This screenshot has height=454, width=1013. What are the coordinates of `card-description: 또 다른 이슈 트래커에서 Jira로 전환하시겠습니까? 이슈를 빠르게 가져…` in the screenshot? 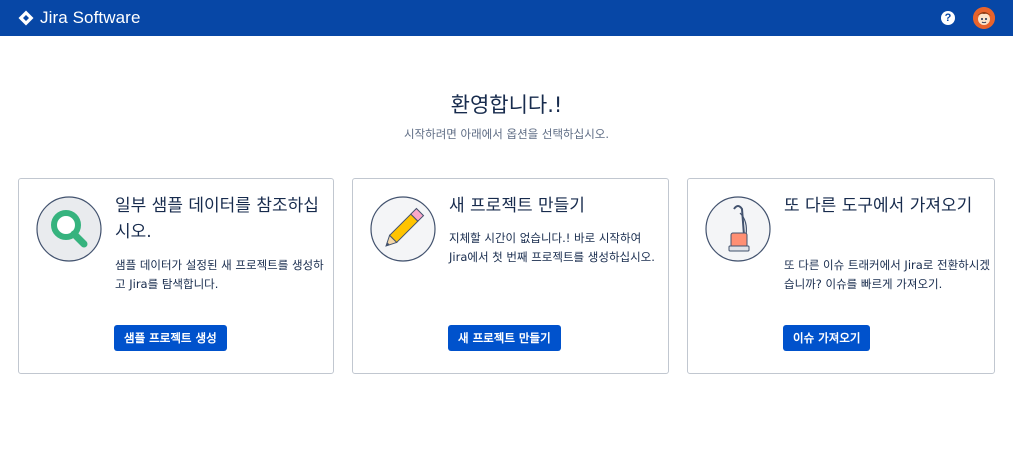 It's located at (887, 274).